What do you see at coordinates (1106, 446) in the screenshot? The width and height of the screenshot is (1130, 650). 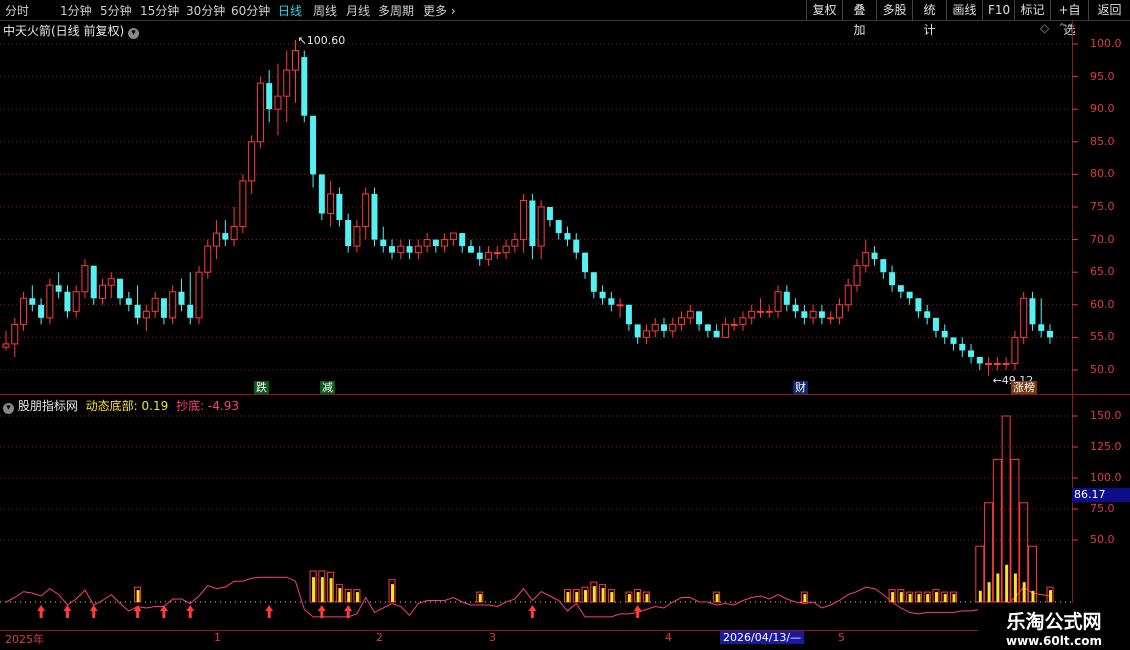 I see `indicator-tick-label: 125.0` at bounding box center [1106, 446].